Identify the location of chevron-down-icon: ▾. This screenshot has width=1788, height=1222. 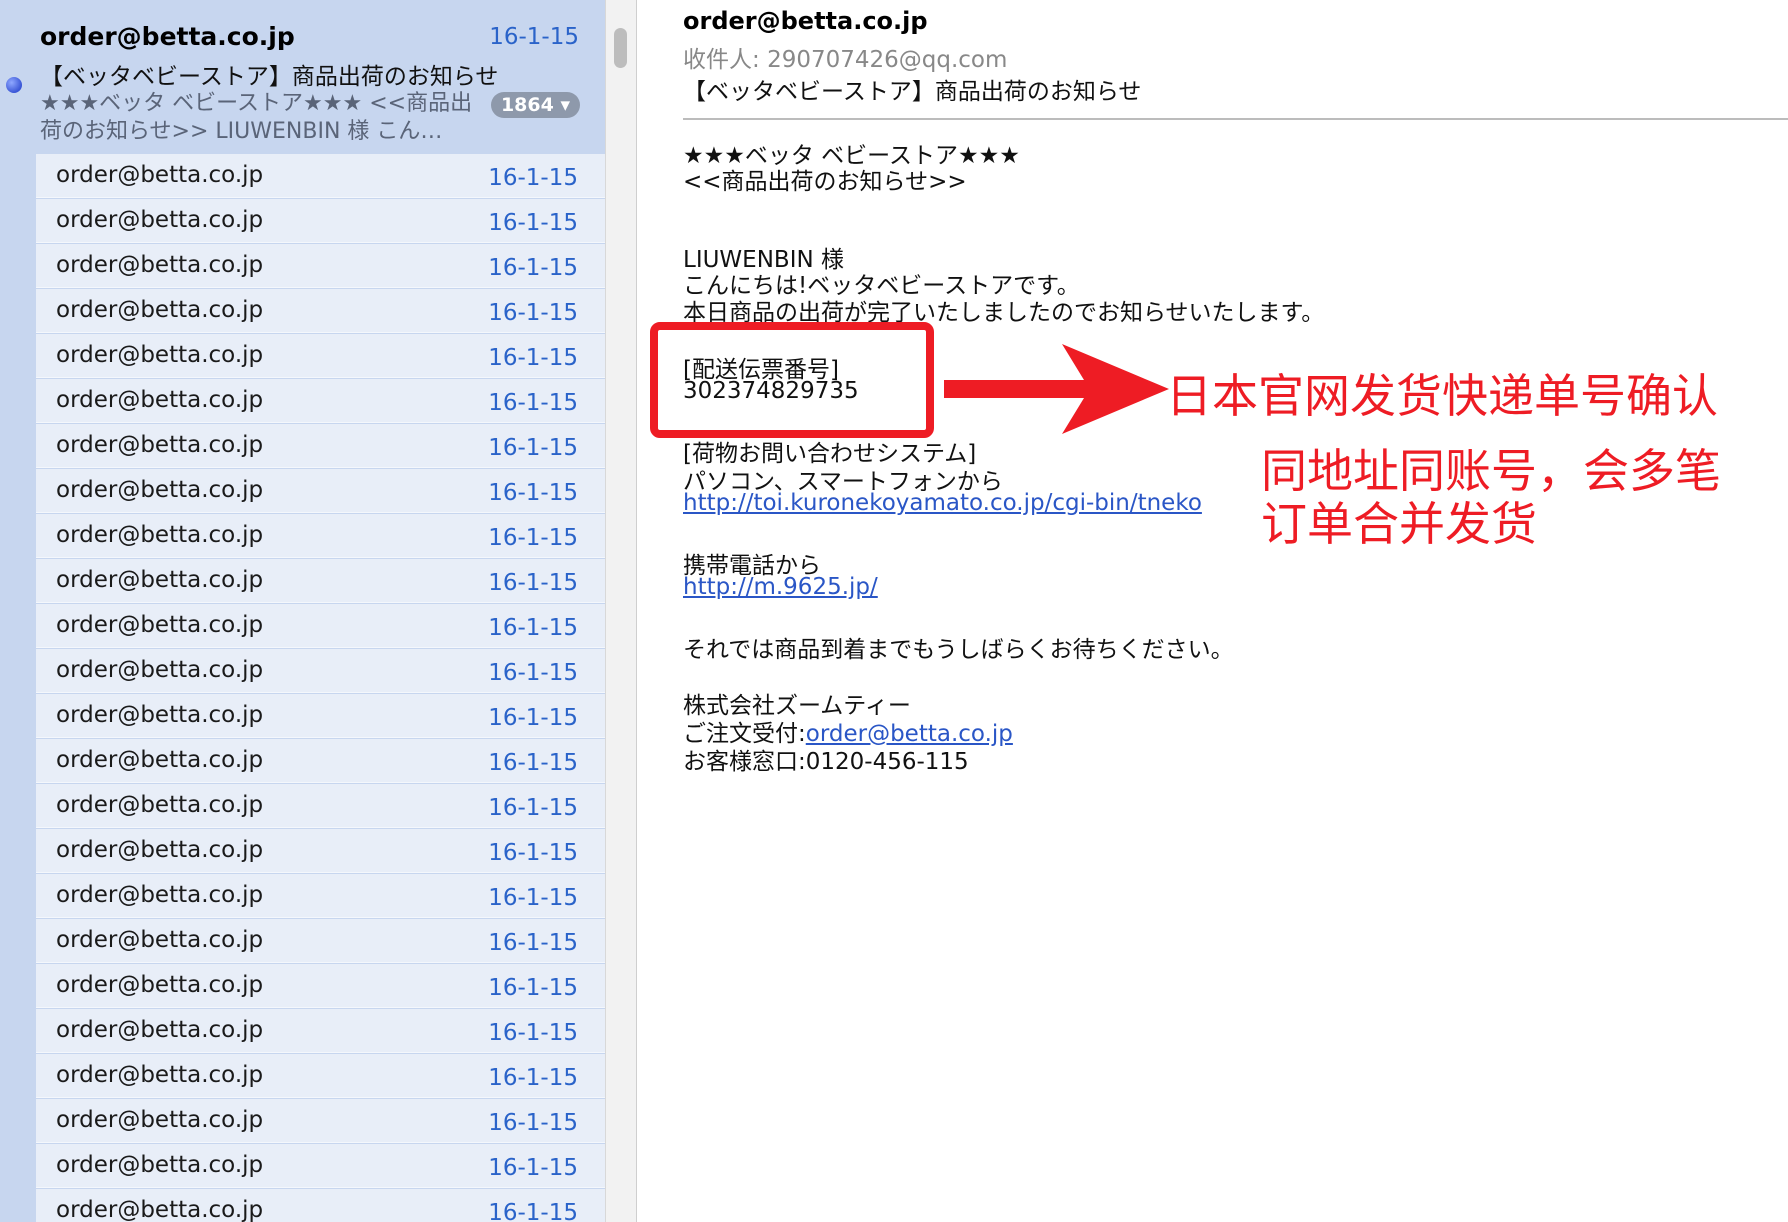
(565, 105).